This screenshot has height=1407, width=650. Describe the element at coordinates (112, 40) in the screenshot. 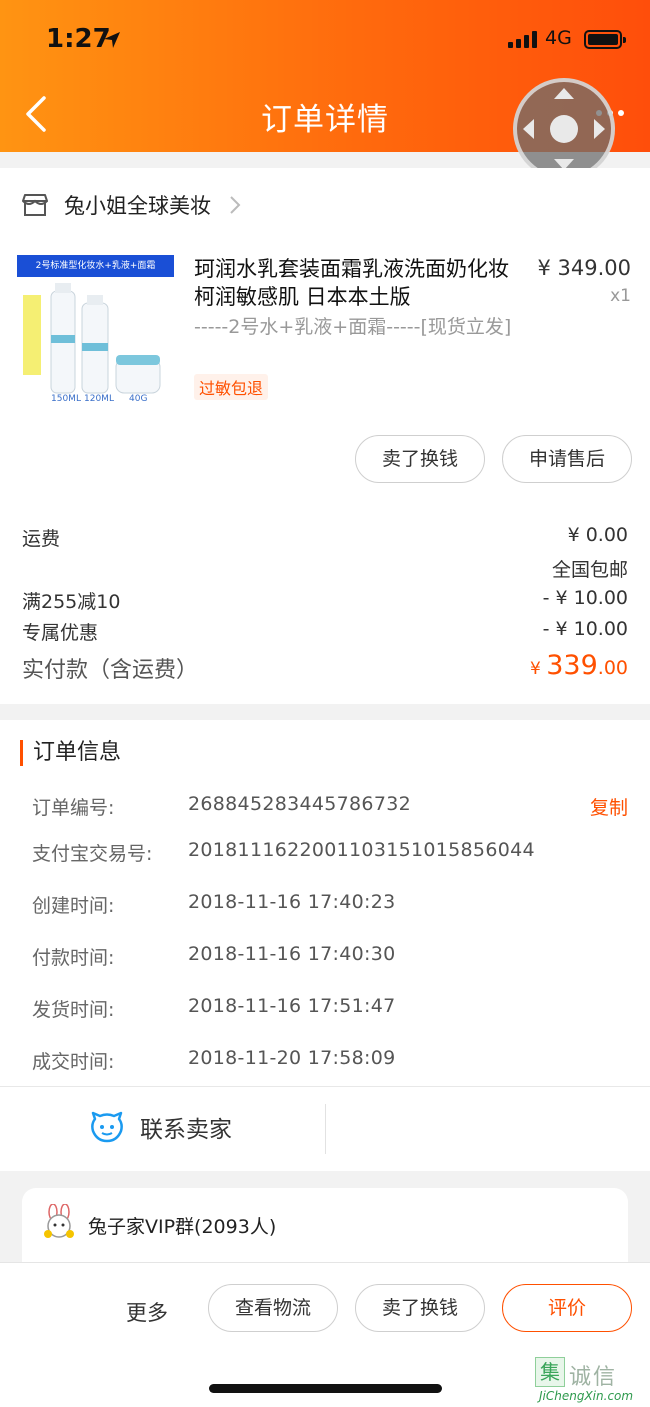

I see `location-arrow-icon` at that location.